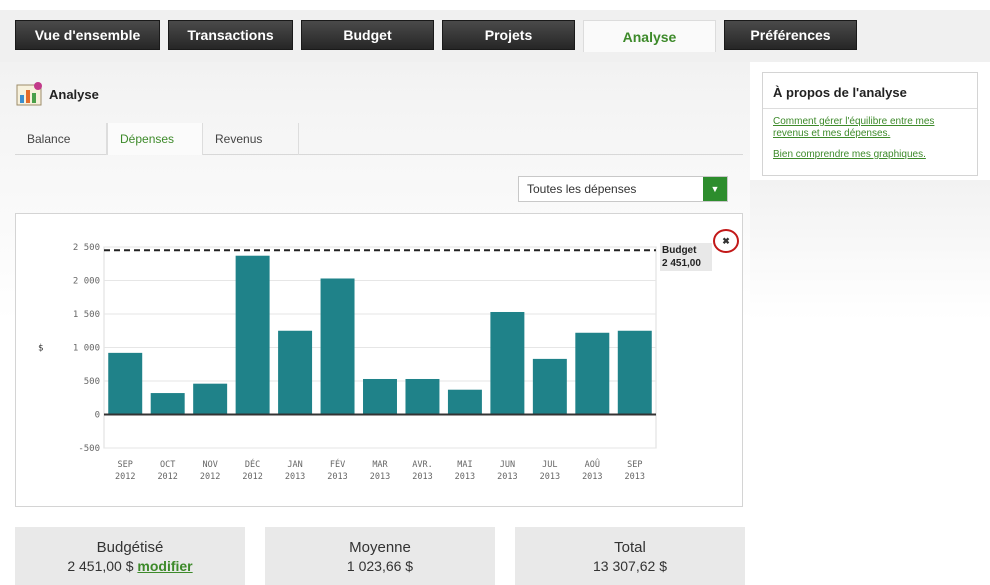 This screenshot has height=585, width=990. I want to click on total-value: 13 307,62 $, so click(630, 566).